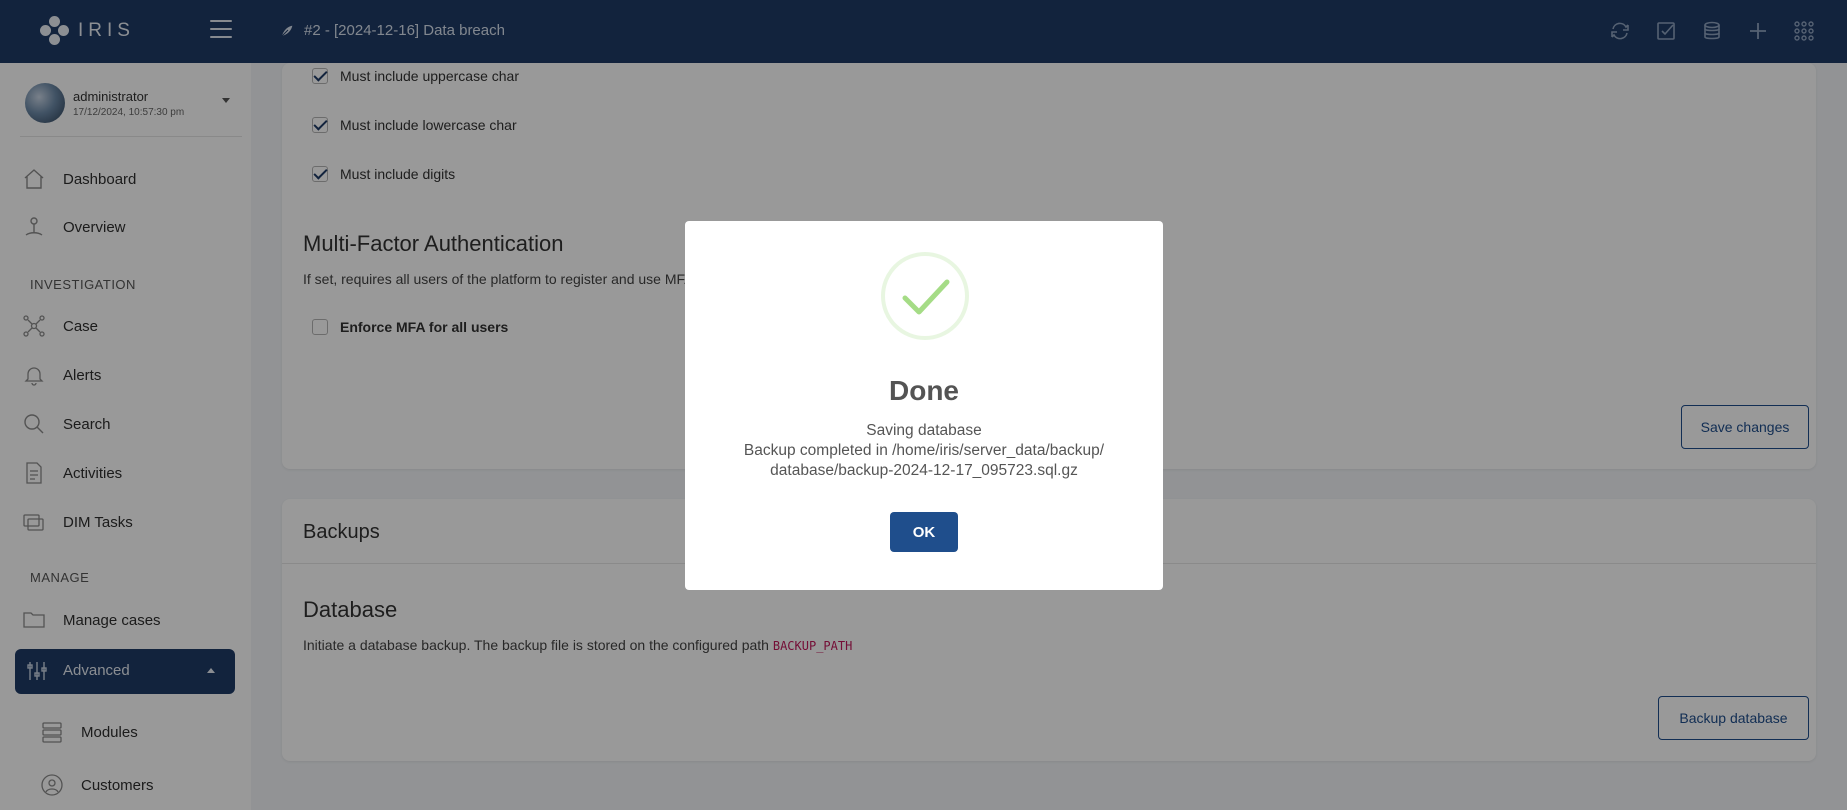 Image resolution: width=1847 pixels, height=810 pixels. What do you see at coordinates (924, 470) in the screenshot?
I see `dialog-line: database/backup-2024-12-17_095723.sql.gz` at bounding box center [924, 470].